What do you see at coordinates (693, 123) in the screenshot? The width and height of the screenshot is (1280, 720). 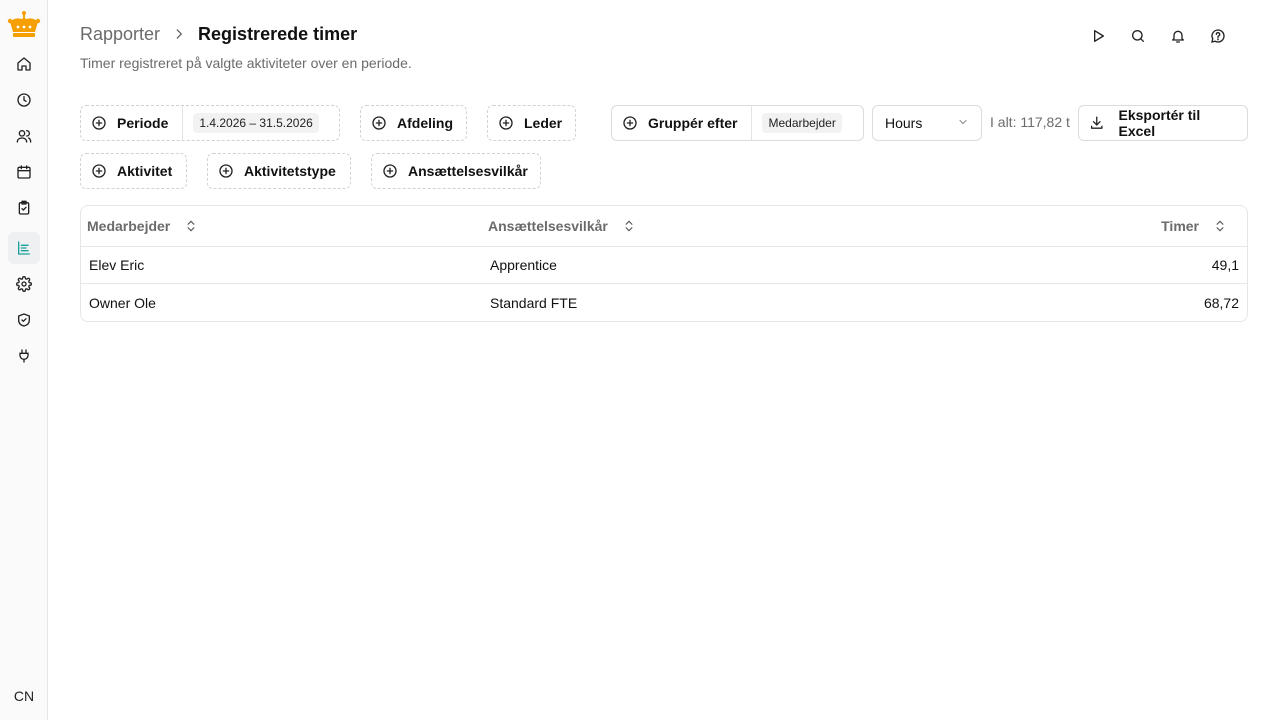 I see `group-by-label: Gruppér efter` at bounding box center [693, 123].